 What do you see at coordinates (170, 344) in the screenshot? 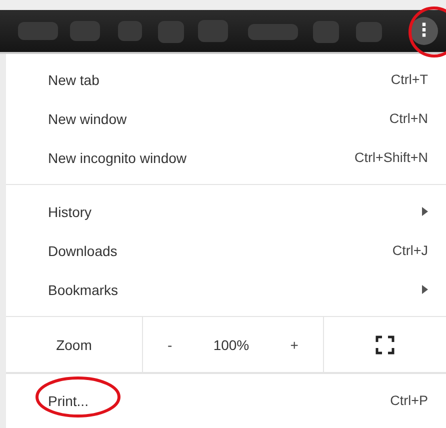
I see `zoom-out-button: -` at bounding box center [170, 344].